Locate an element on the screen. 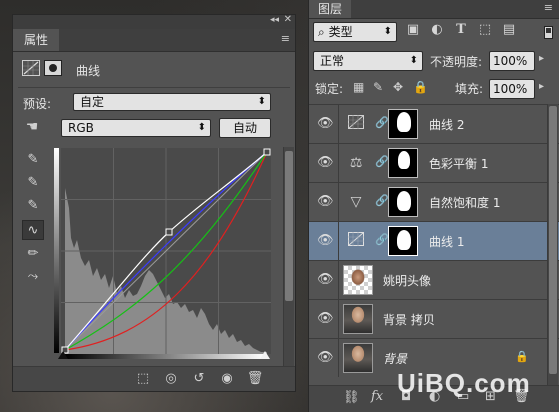  channel-dropdown: RGB ⬍ is located at coordinates (136, 128).